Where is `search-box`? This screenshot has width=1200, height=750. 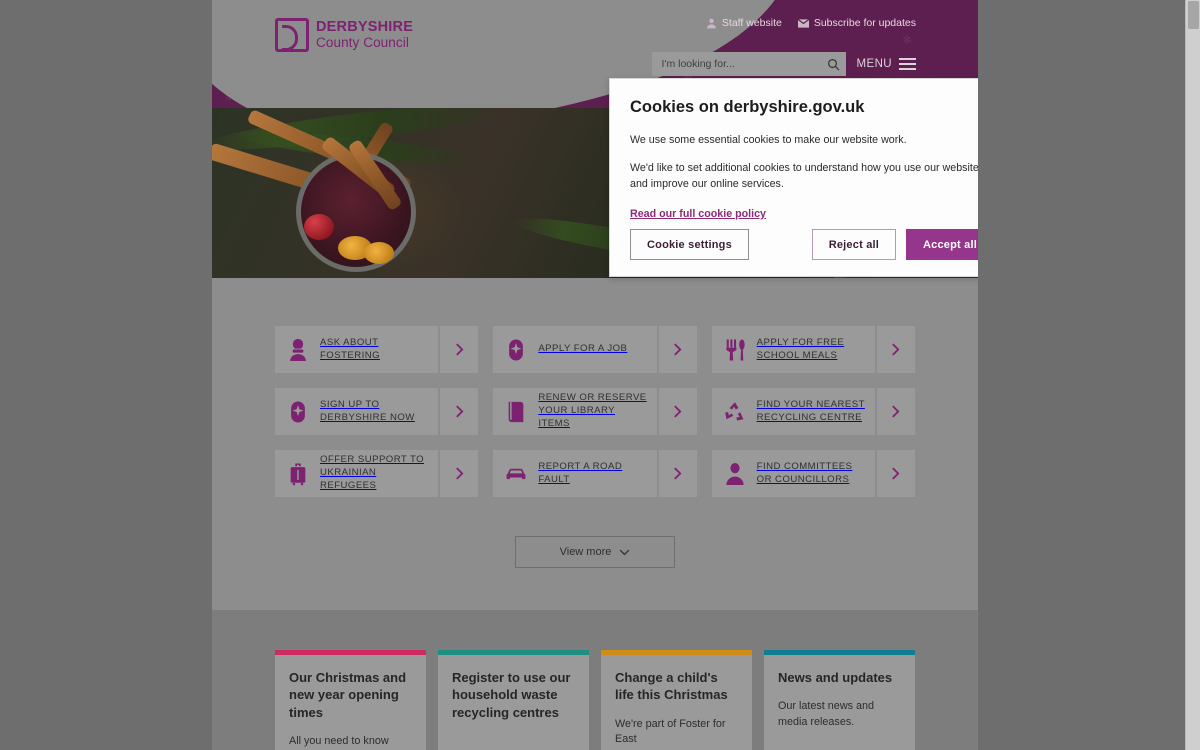
search-box is located at coordinates (748, 64).